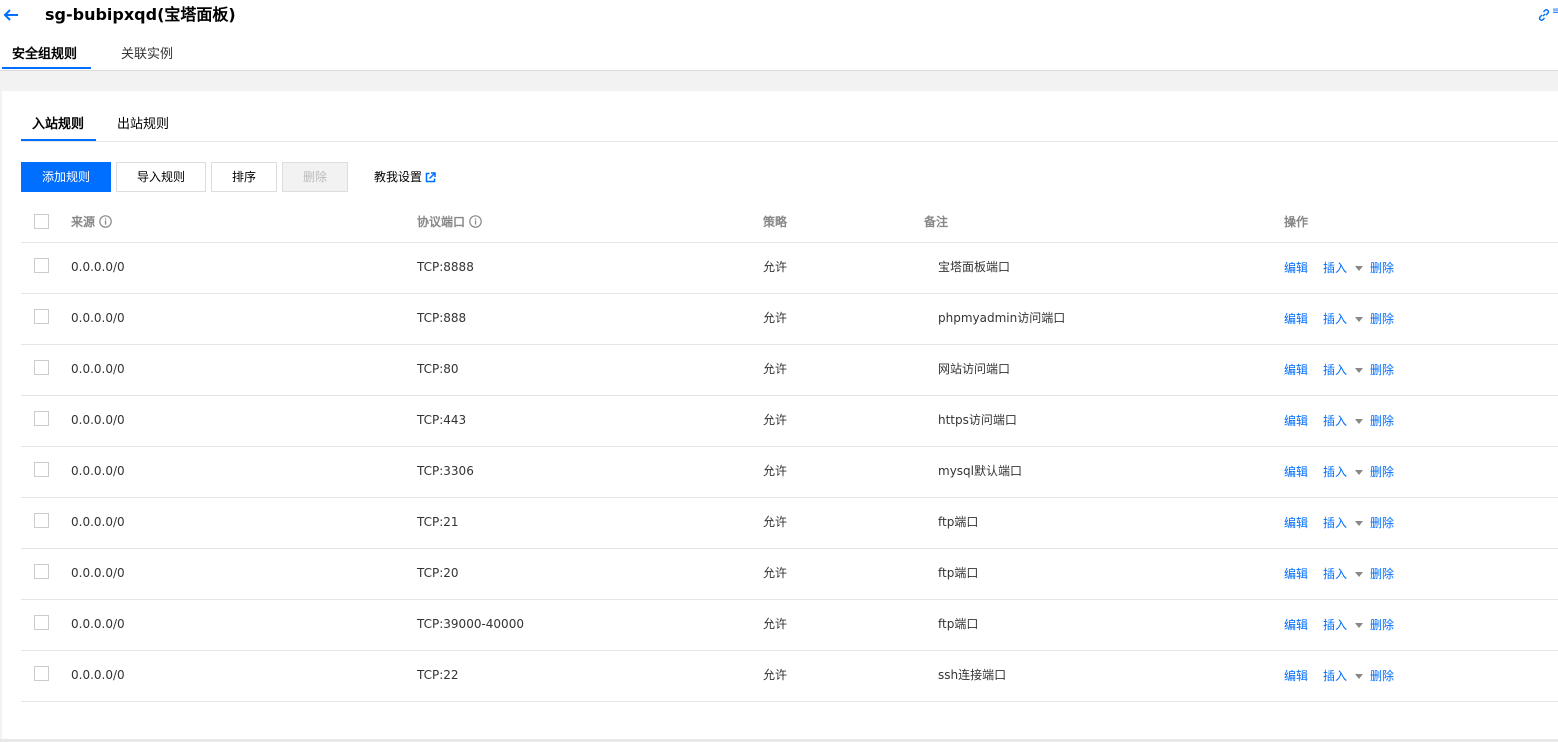 The width and height of the screenshot is (1558, 742). What do you see at coordinates (789, 370) in the screenshot?
I see `table-row: 0.0.0.0/0 TCP:80 允许 网站访问端口 编辑 插入 删除` at bounding box center [789, 370].